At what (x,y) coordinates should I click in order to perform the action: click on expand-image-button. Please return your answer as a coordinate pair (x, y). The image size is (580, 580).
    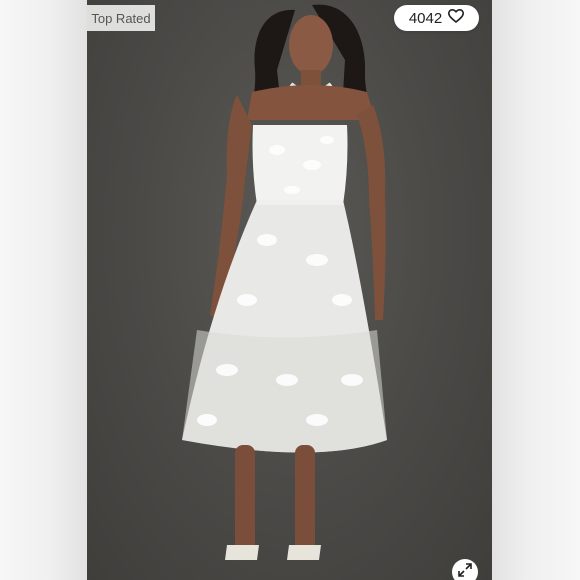
    Looking at the image, I should click on (465, 569).